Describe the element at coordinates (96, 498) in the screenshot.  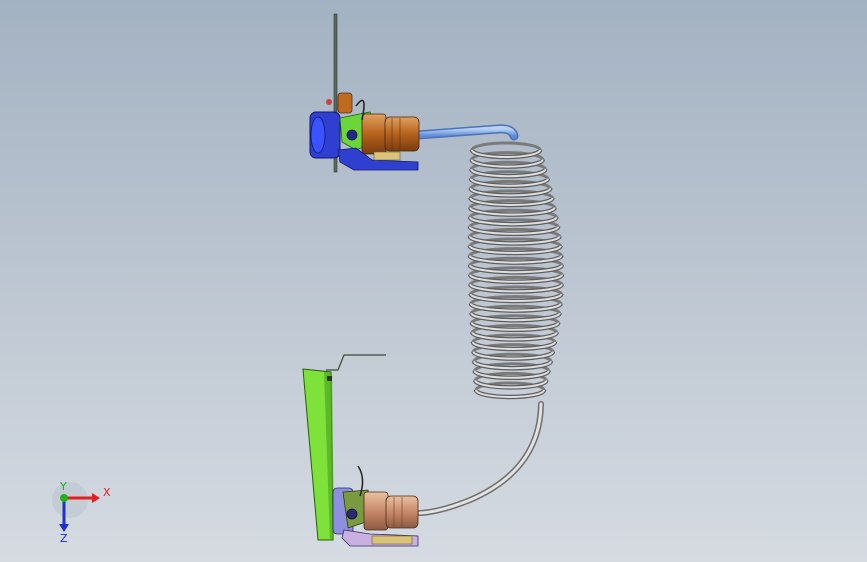
I see `x-axis-head` at that location.